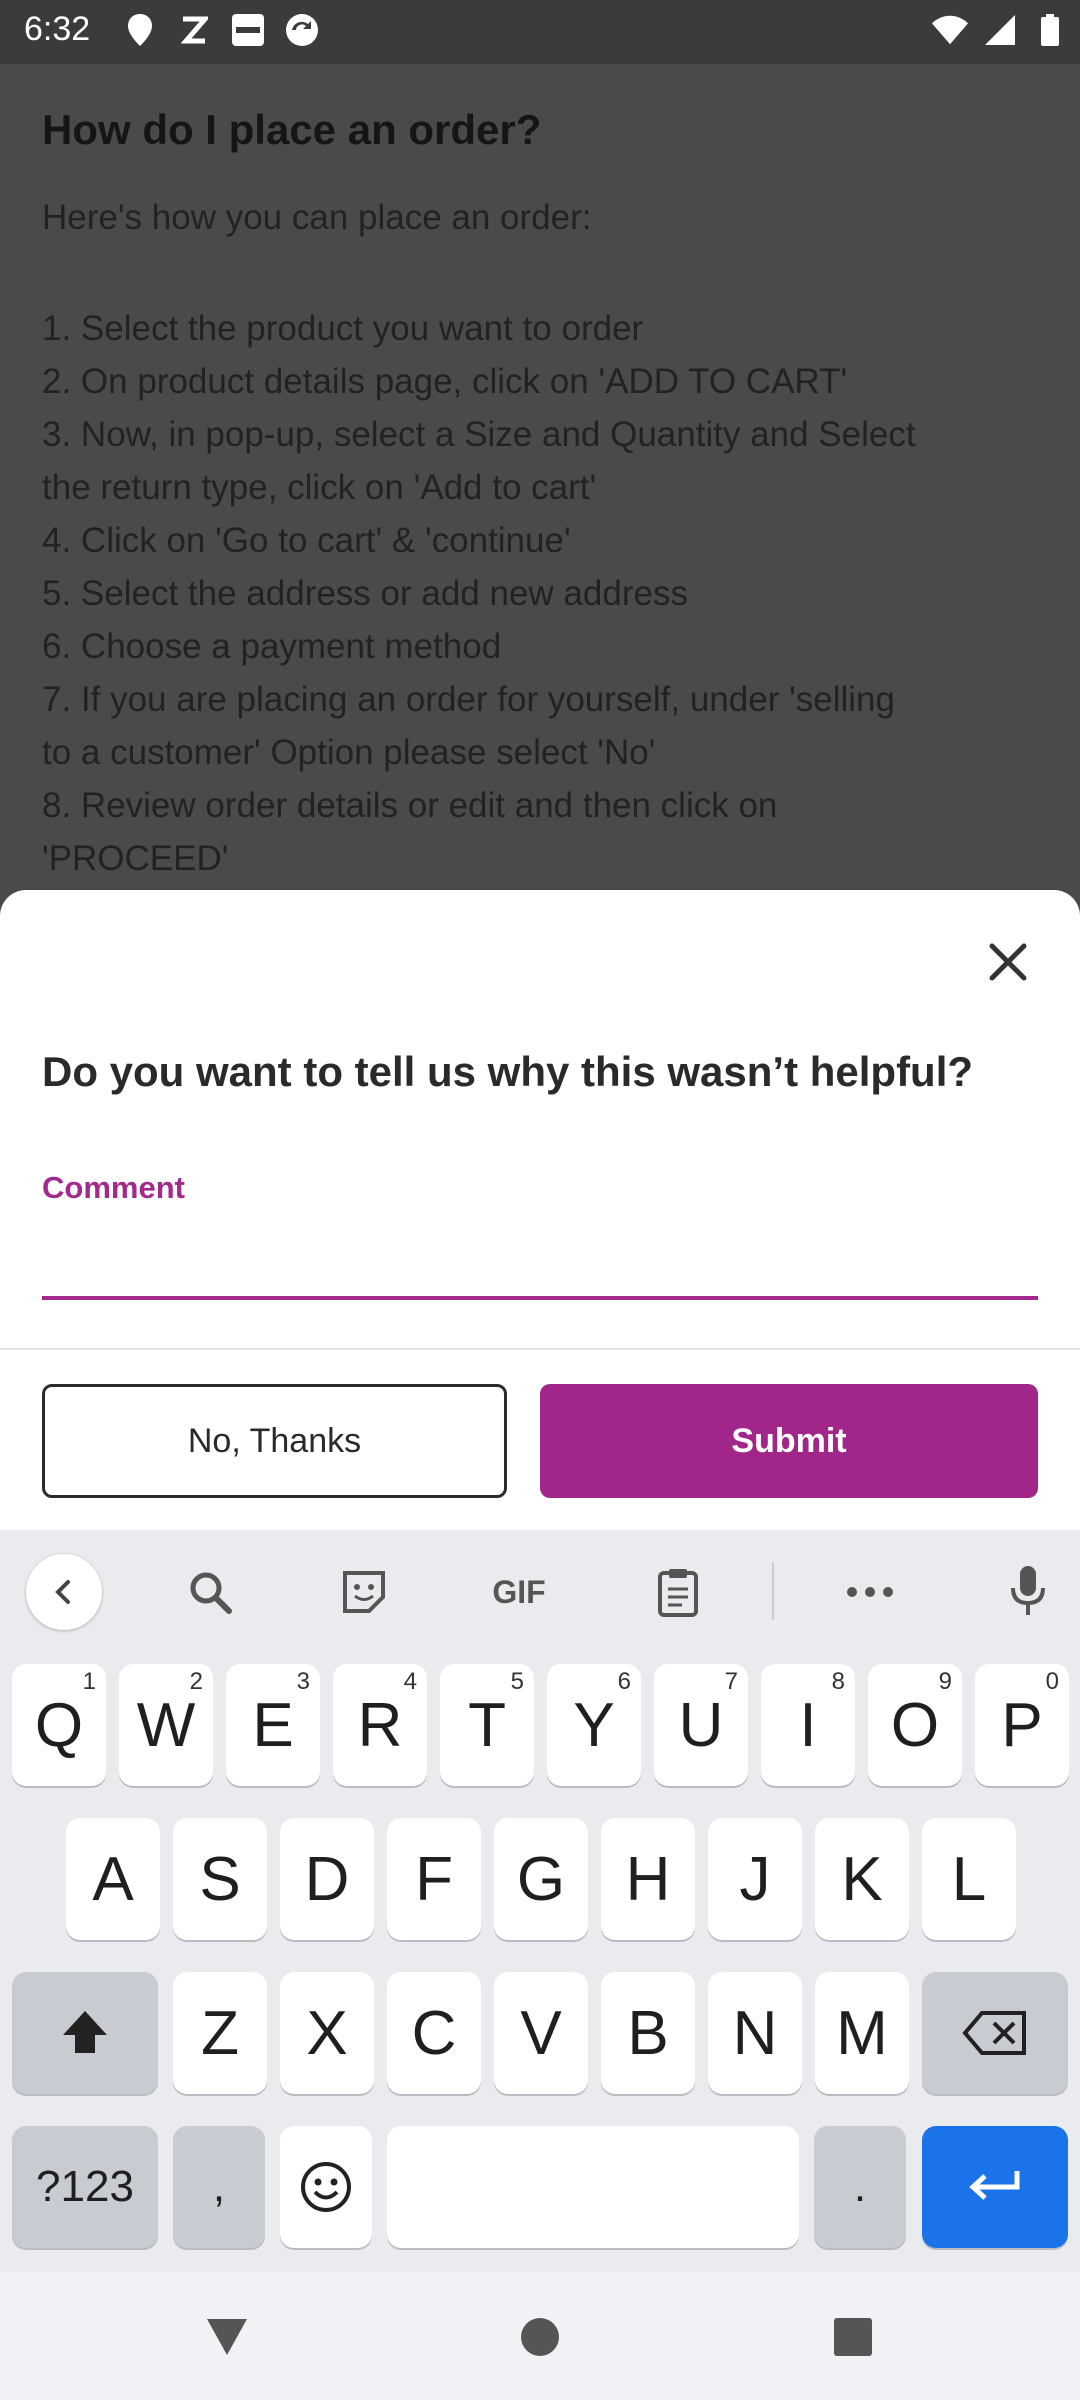  I want to click on list-item: 4. Click on 'Go to cart' & 'continue', so click(306, 540).